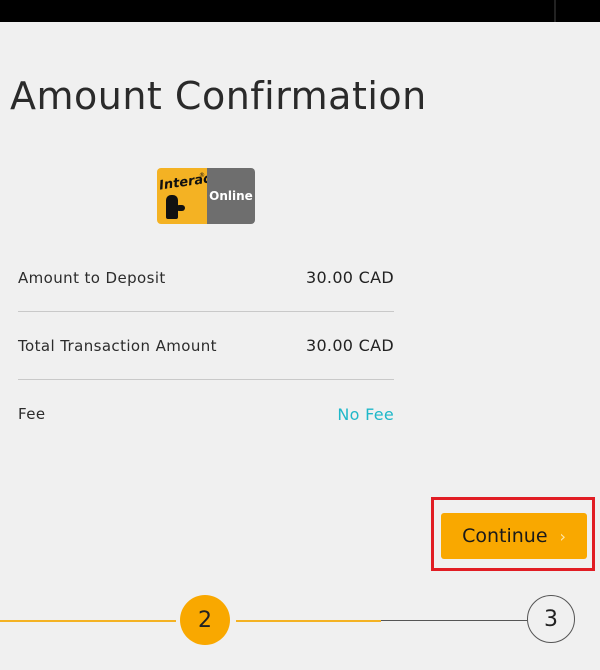 The height and width of the screenshot is (670, 600). Describe the element at coordinates (349, 345) in the screenshot. I see `total-transaction-amount-value: 30.00 CAD` at that location.